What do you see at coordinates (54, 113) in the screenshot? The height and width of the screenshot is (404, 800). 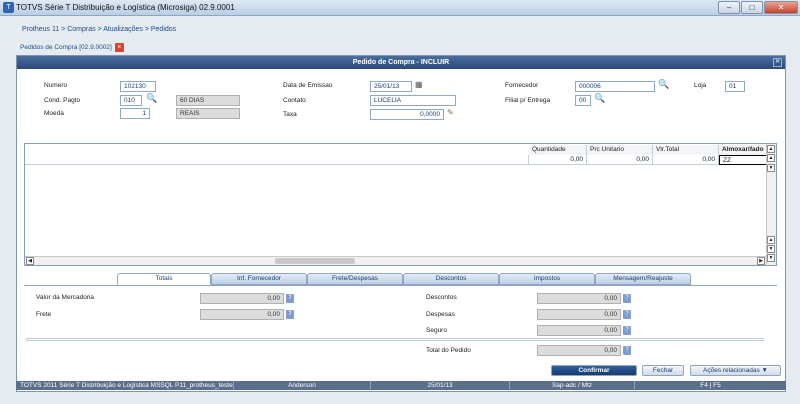 I see `moeda-label: Moeda` at bounding box center [54, 113].